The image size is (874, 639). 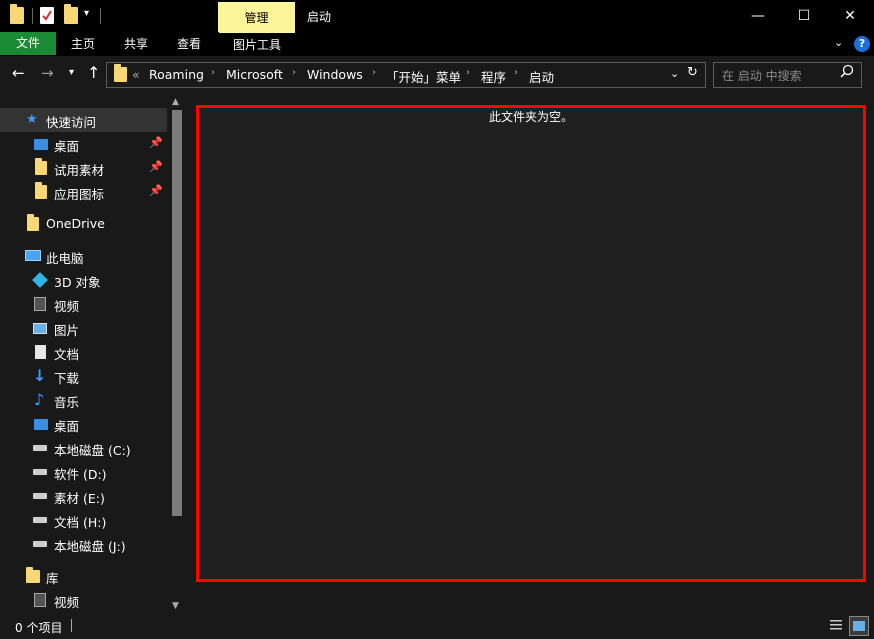 What do you see at coordinates (335, 74) in the screenshot?
I see `breadcrumb-windows: Windows` at bounding box center [335, 74].